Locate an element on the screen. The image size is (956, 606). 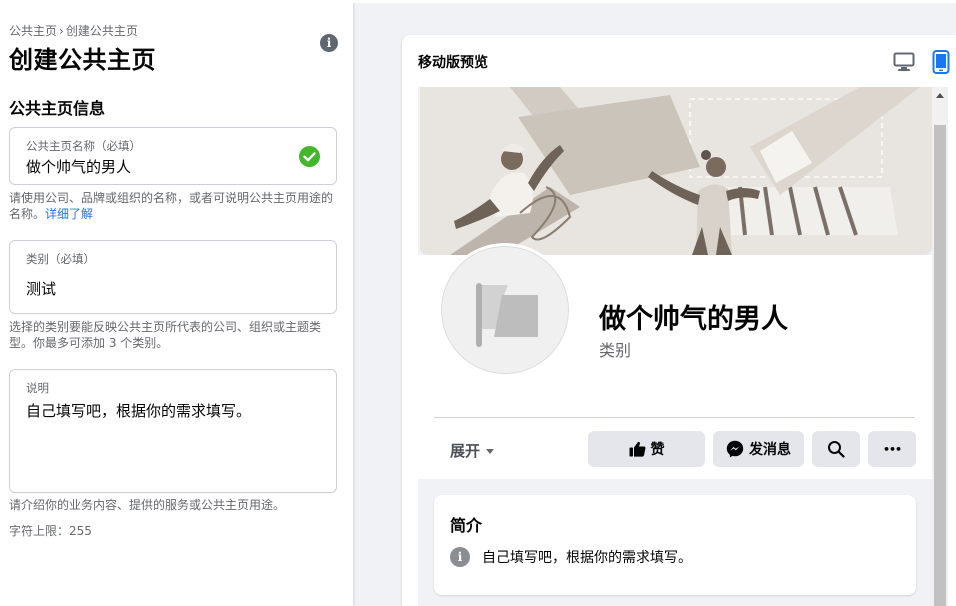
preview-title: 移动版预览 is located at coordinates (453, 63).